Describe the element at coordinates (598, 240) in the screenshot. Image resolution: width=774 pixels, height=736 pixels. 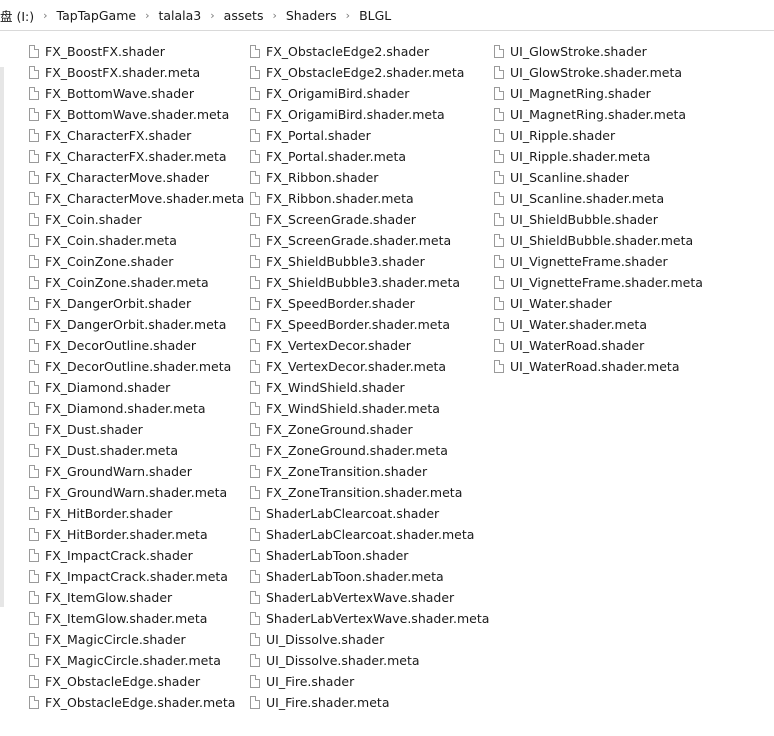
I see `file-item: UI_ShieldBubble.shader.meta` at that location.